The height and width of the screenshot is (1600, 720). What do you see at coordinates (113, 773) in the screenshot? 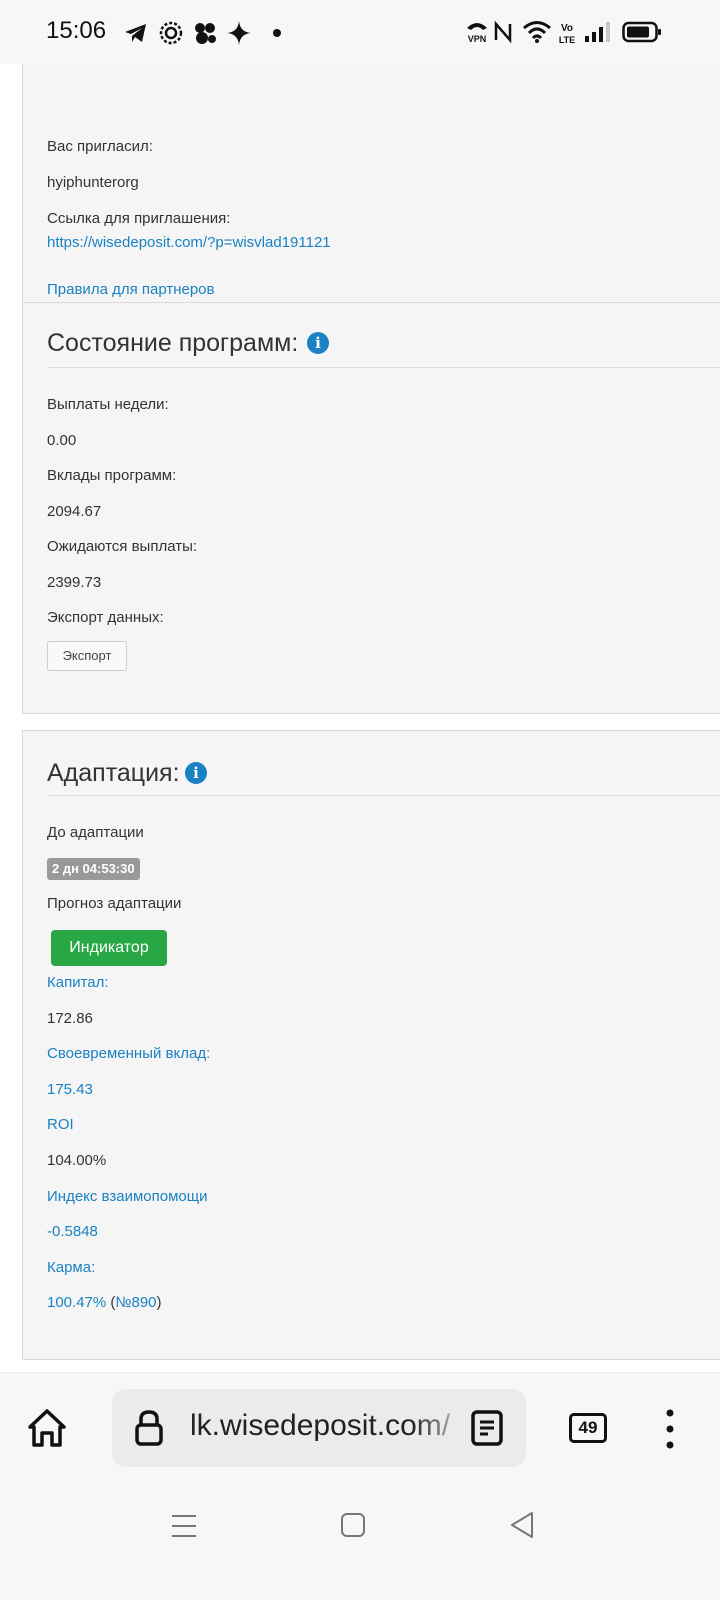
I see `adaptation-title: Адаптация:` at bounding box center [113, 773].